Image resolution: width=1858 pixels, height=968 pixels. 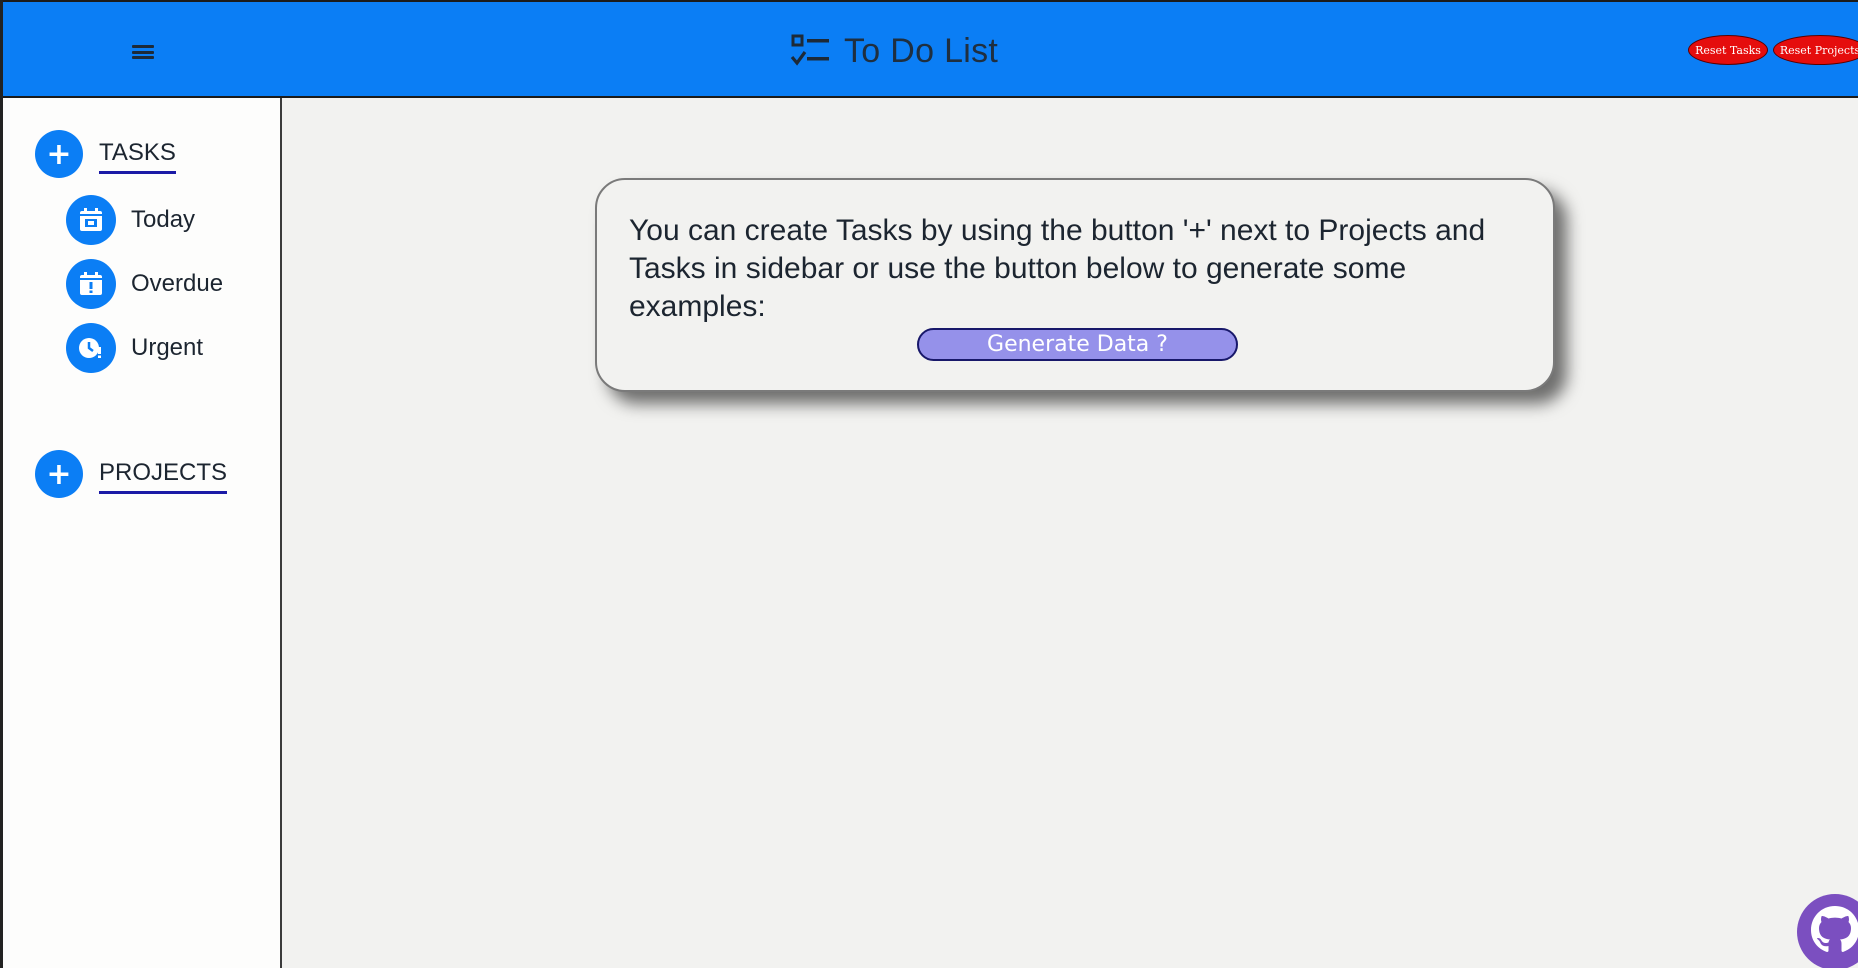 What do you see at coordinates (59, 474) in the screenshot?
I see `add-project-button: +` at bounding box center [59, 474].